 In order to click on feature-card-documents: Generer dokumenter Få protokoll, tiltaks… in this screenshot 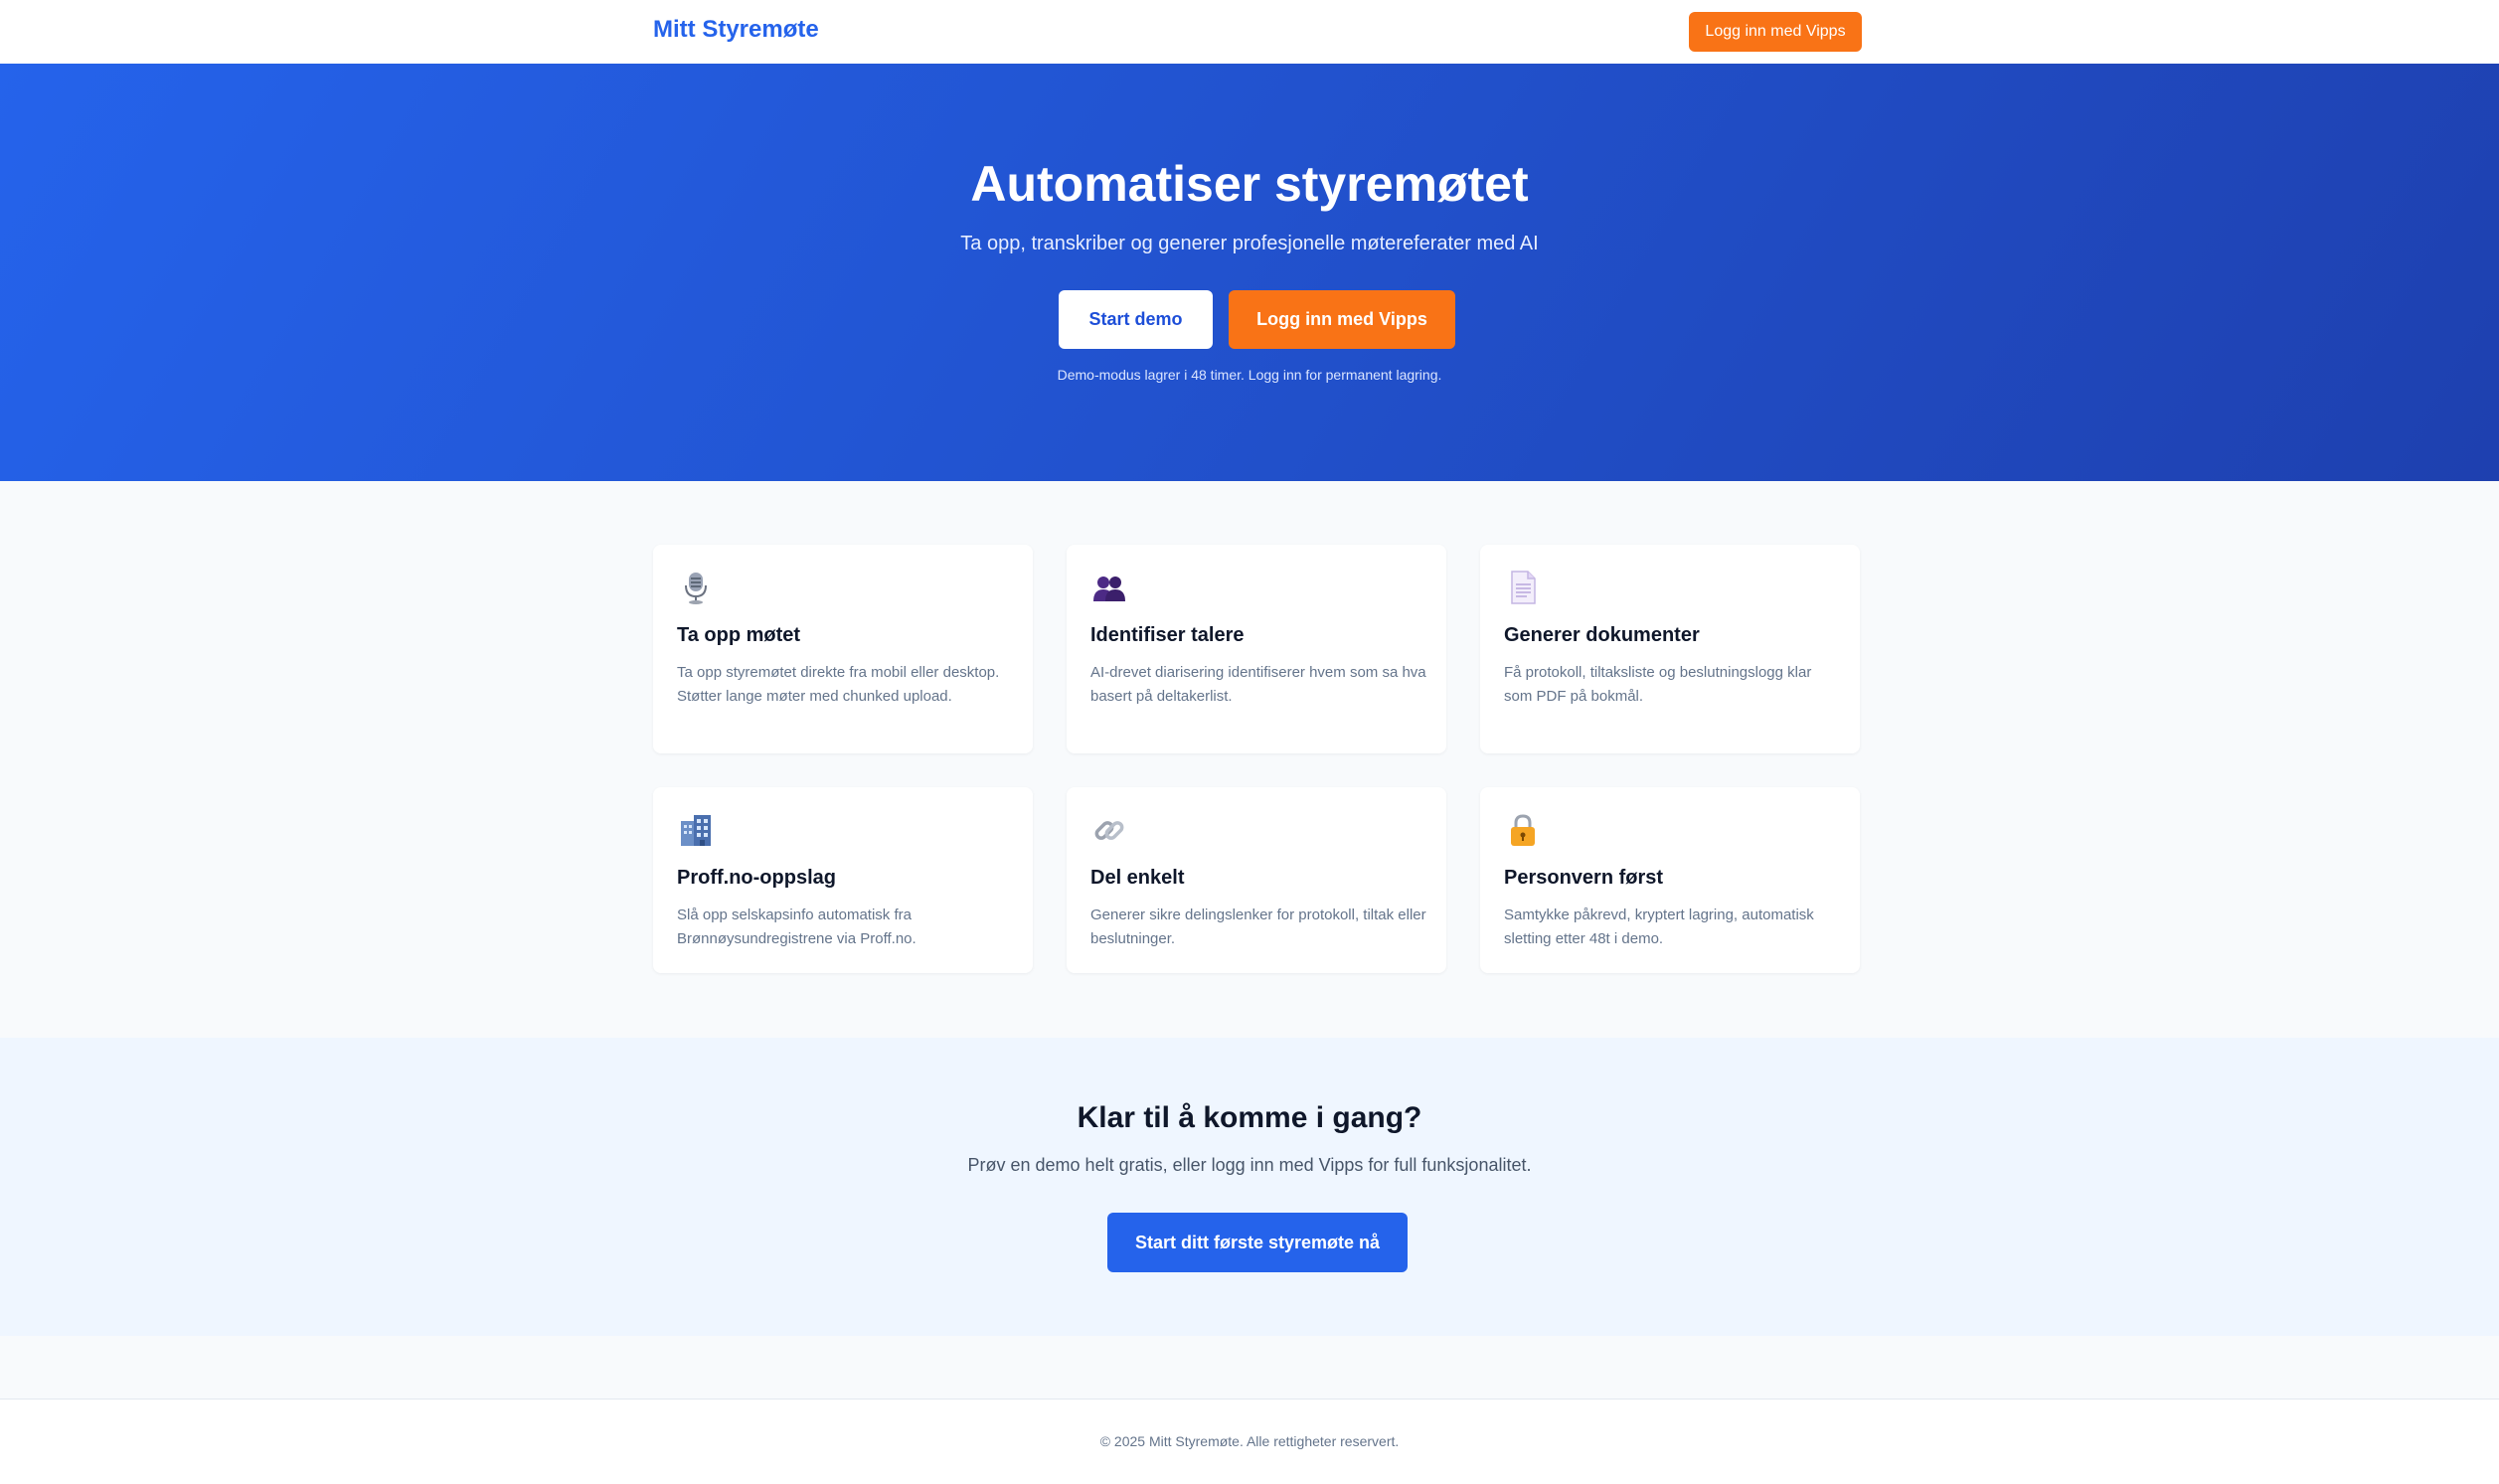, I will do `click(1670, 649)`.